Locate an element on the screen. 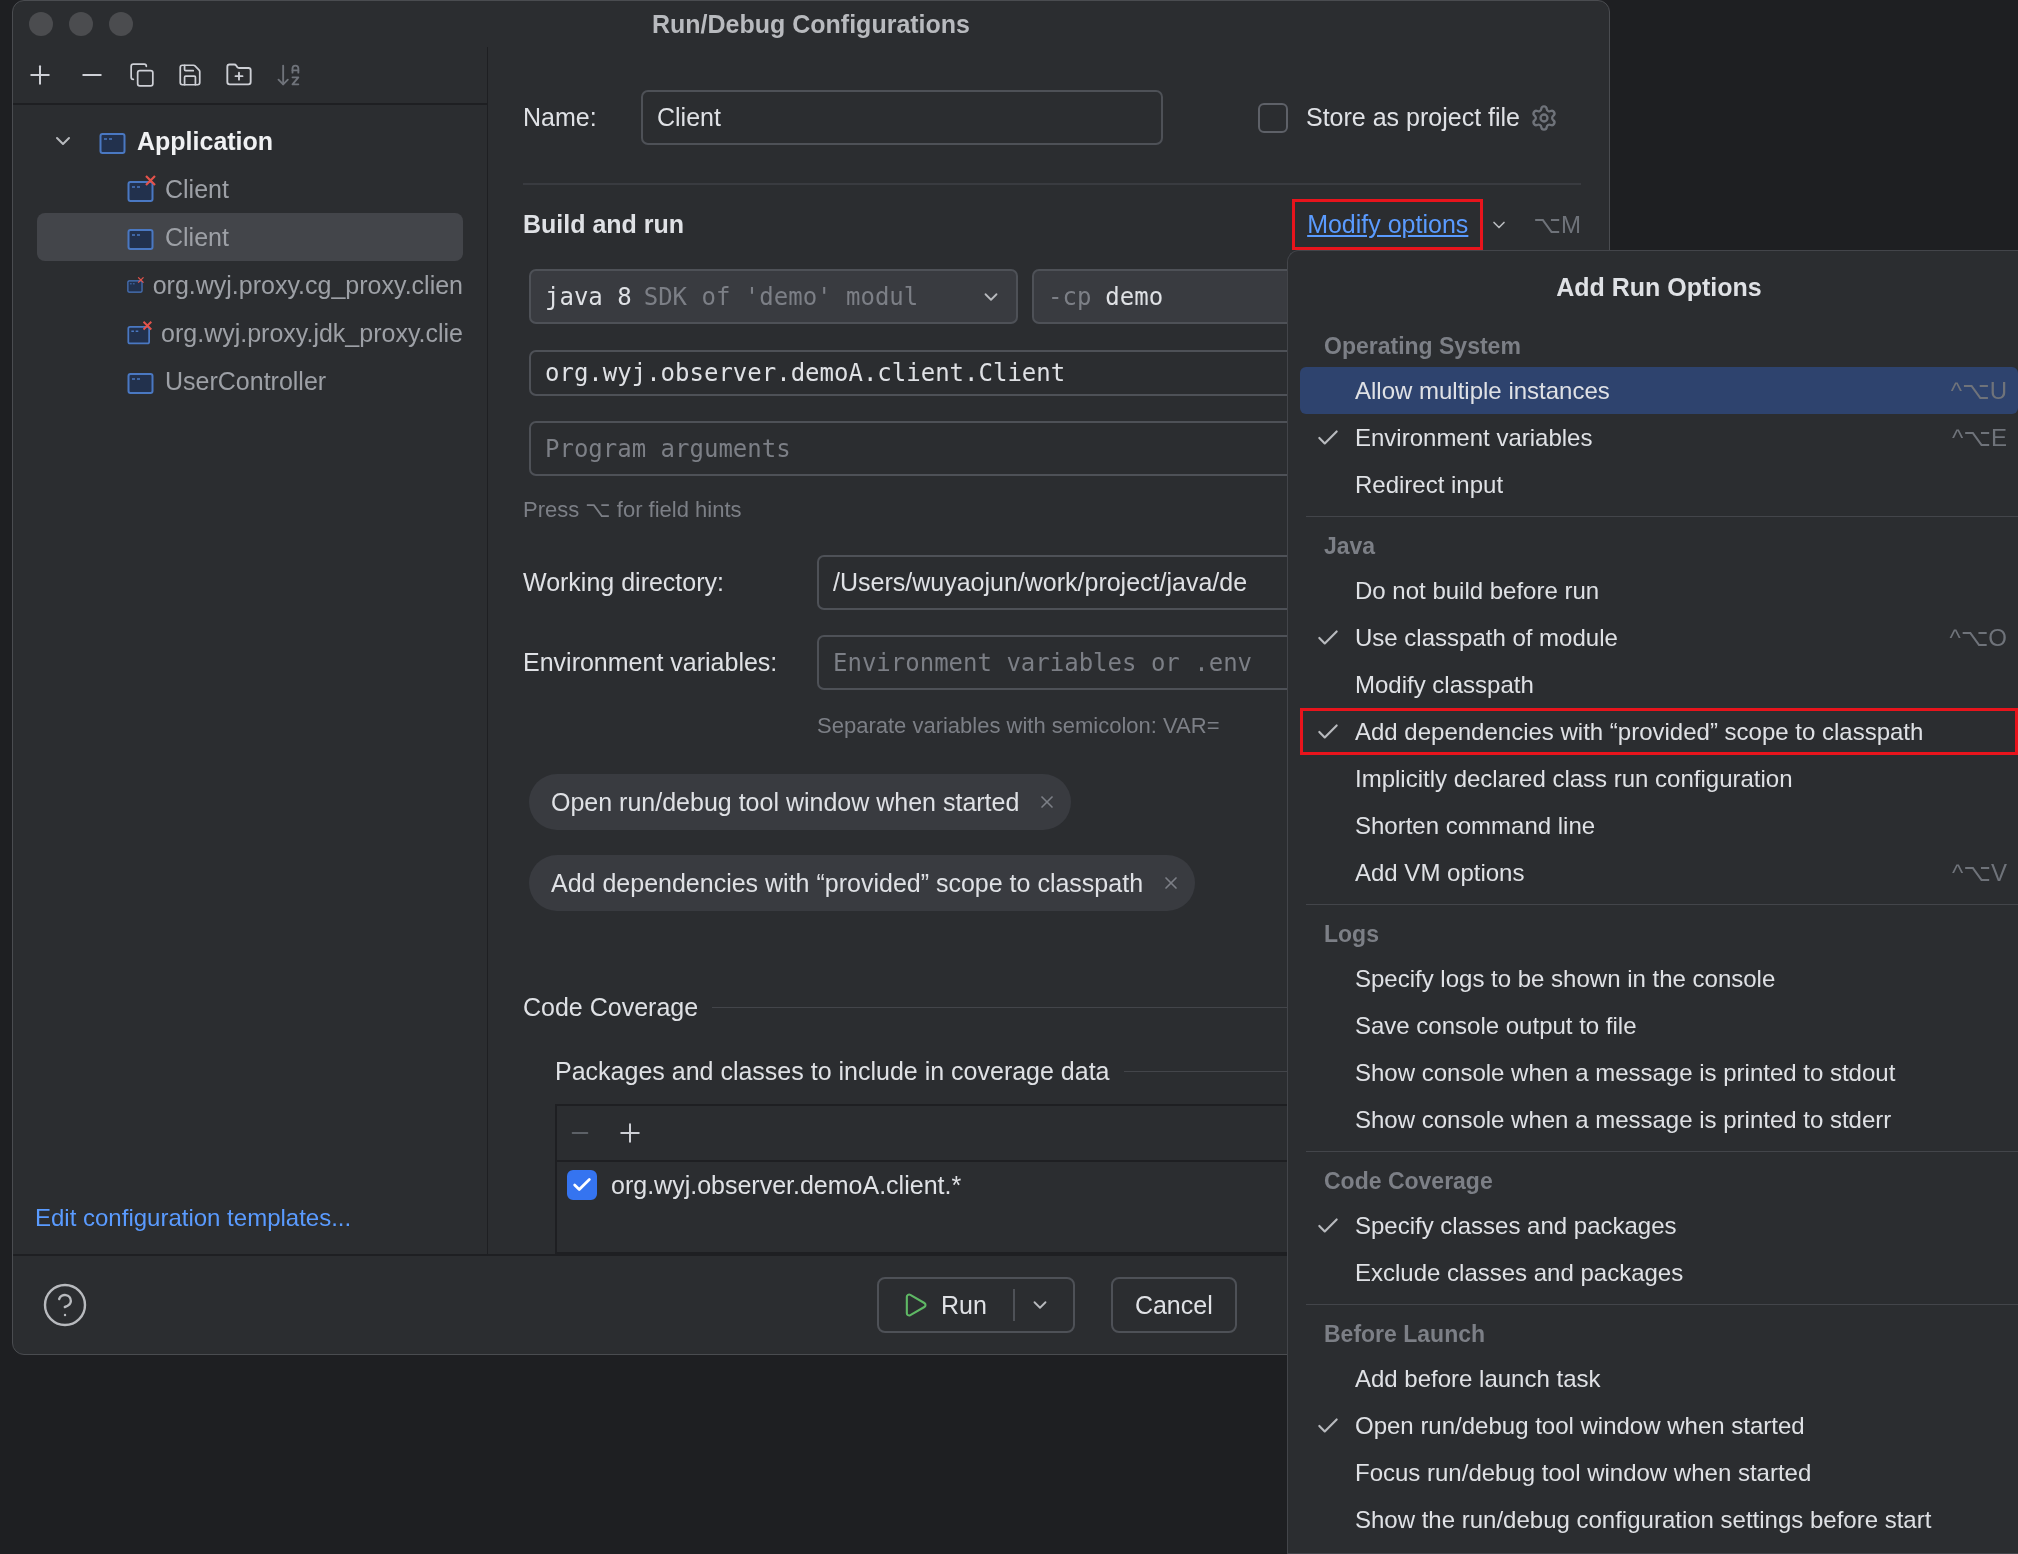 The image size is (2018, 1554). subsection-title: Packages and classes to include in coverage data is located at coordinates (832, 1071).